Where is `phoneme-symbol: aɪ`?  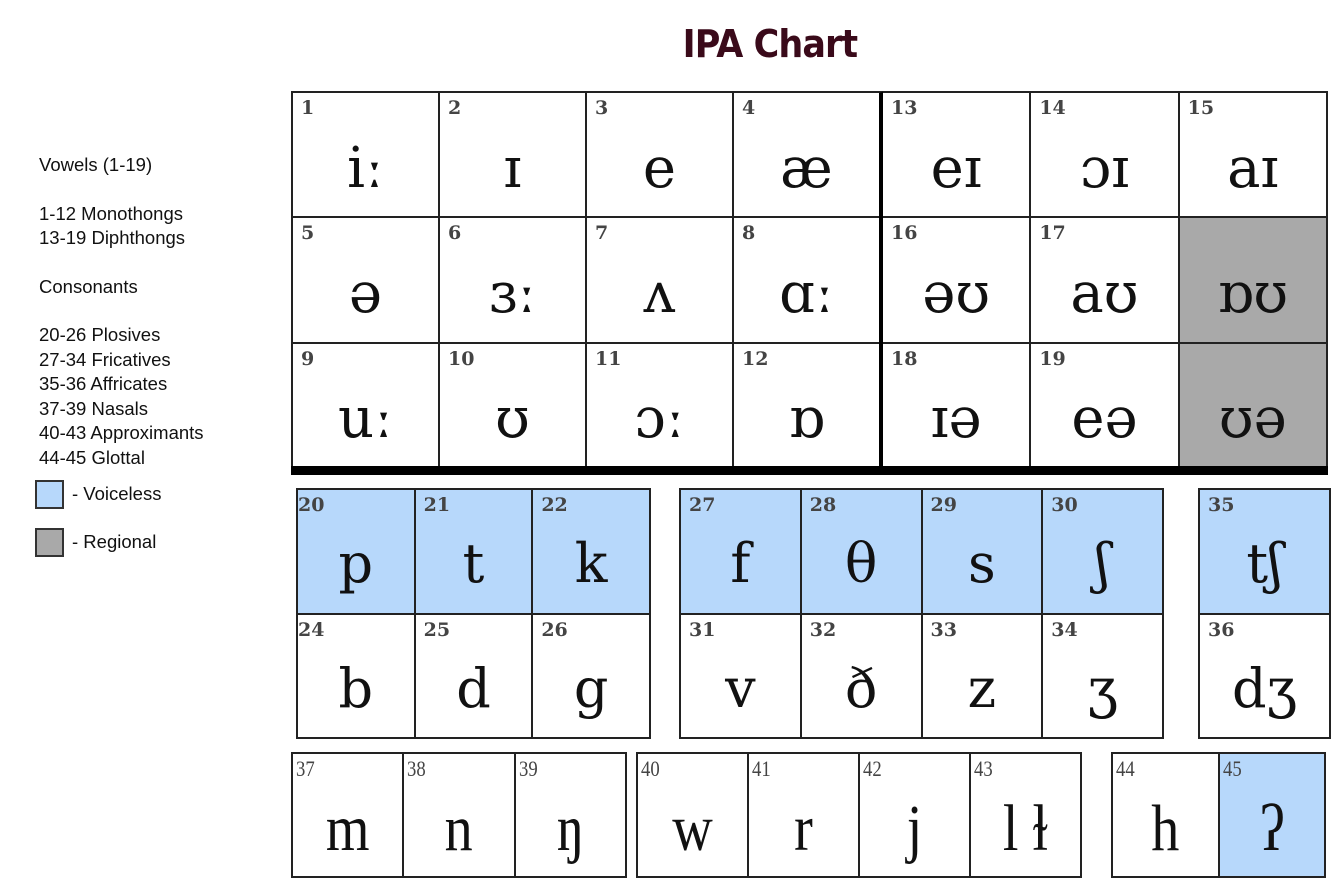 phoneme-symbol: aɪ is located at coordinates (1253, 168).